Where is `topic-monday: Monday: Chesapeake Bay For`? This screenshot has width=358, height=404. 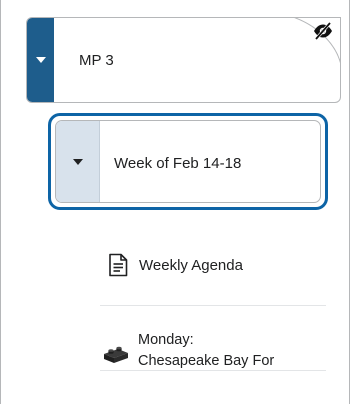 topic-monday: Monday: Chesapeake Bay For is located at coordinates (213, 355).